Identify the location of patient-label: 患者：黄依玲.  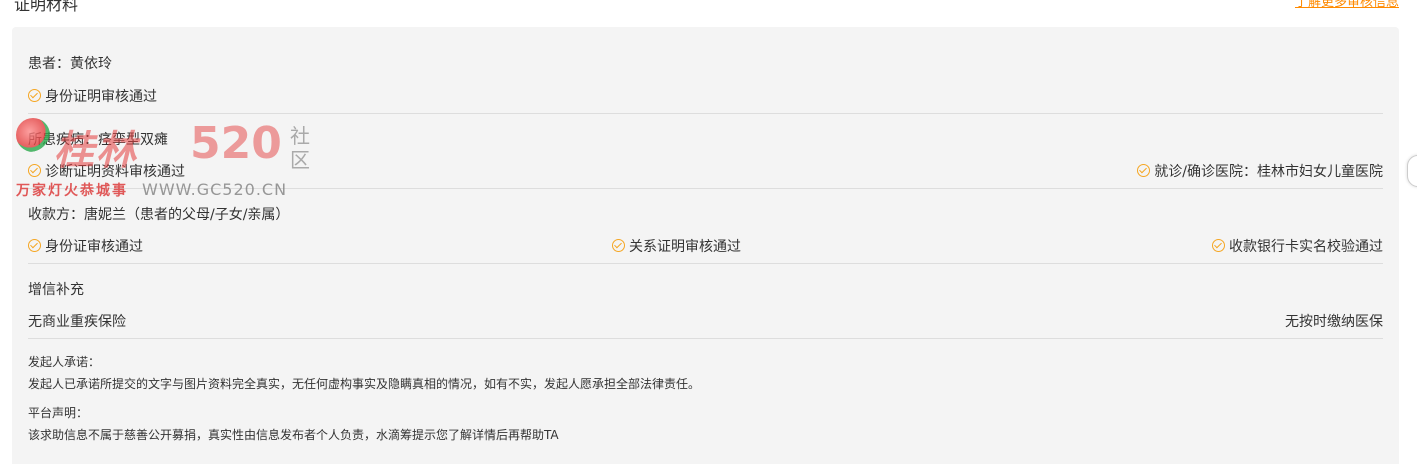
(70, 64).